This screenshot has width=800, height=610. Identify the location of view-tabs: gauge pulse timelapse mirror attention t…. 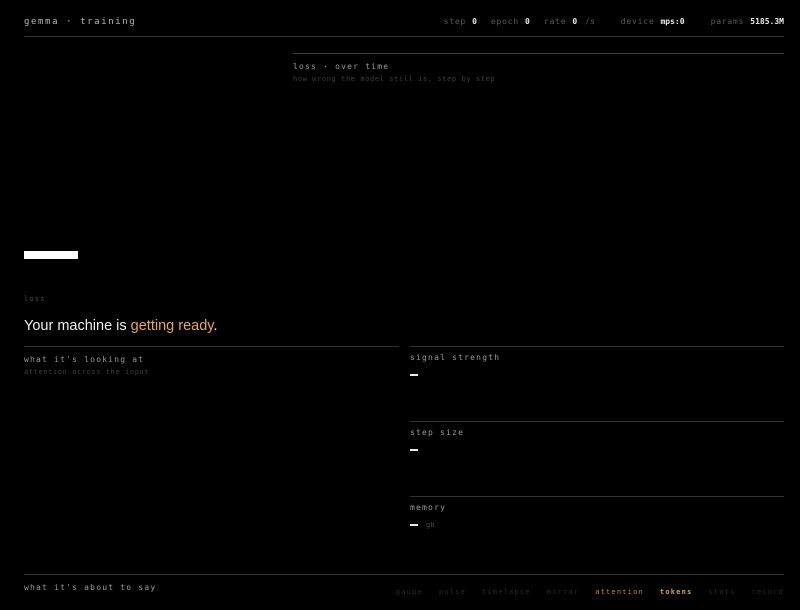
(590, 592).